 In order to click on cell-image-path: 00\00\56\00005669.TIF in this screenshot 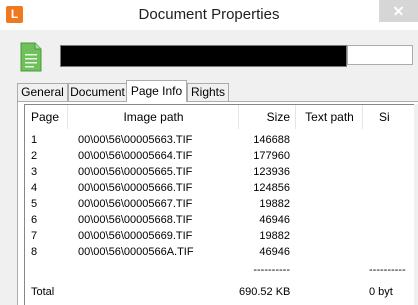, I will do `click(135, 236)`.